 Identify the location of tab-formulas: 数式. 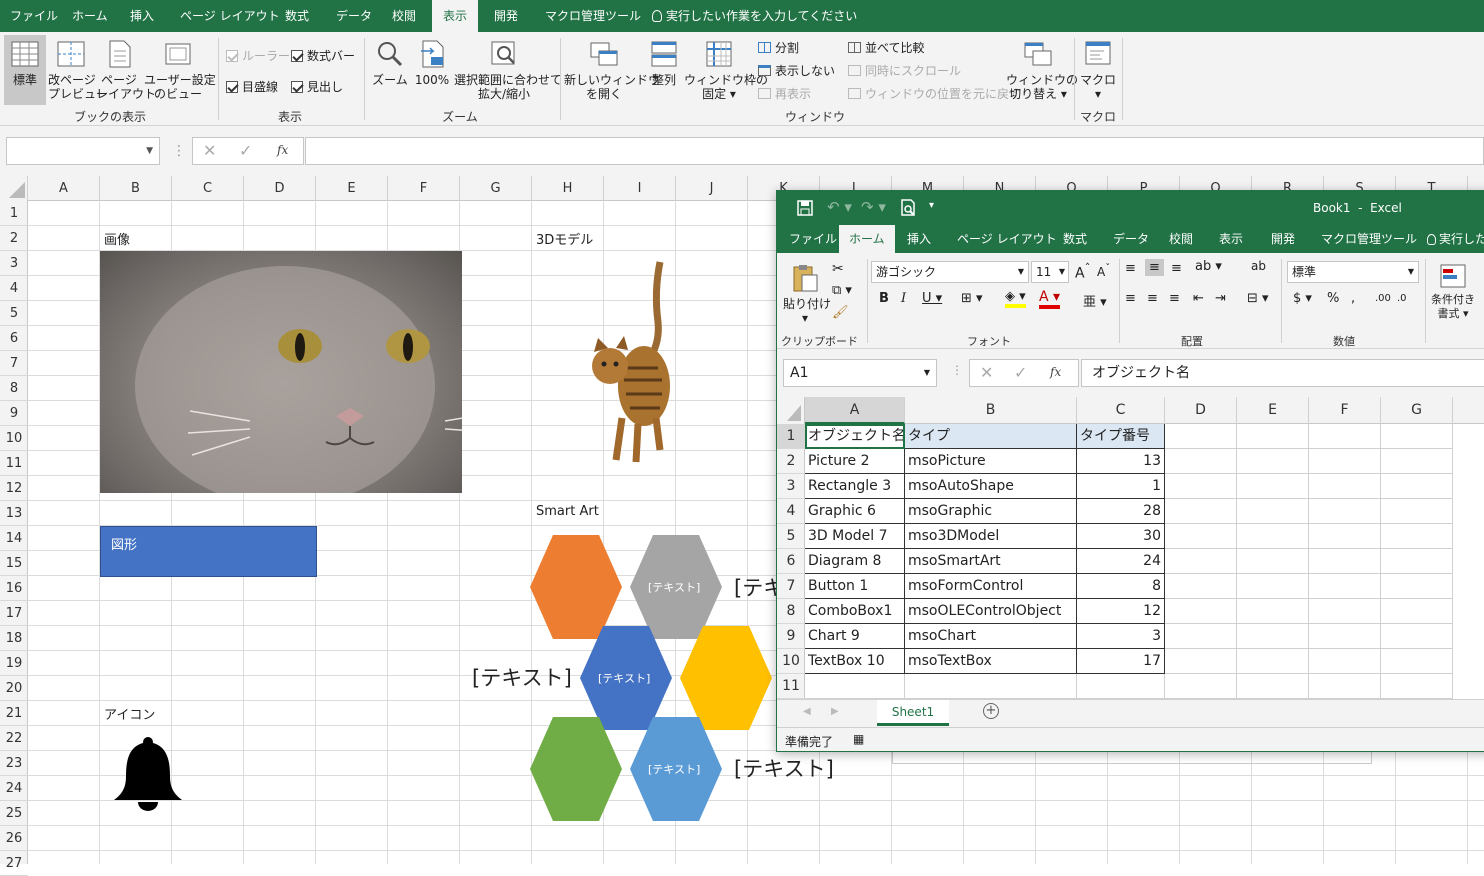
(297, 16).